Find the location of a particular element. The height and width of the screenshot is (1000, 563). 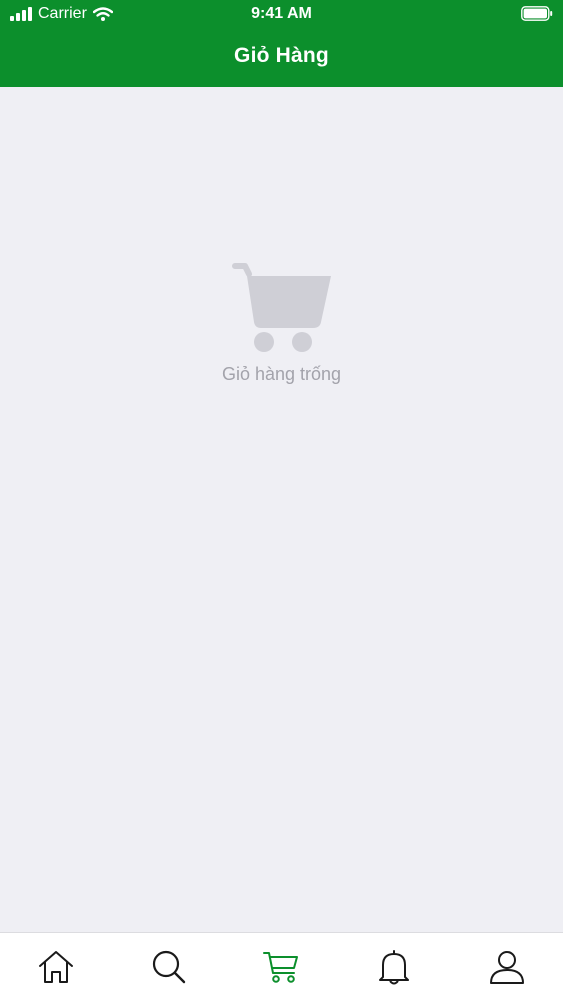

battery-icon is located at coordinates (537, 13).